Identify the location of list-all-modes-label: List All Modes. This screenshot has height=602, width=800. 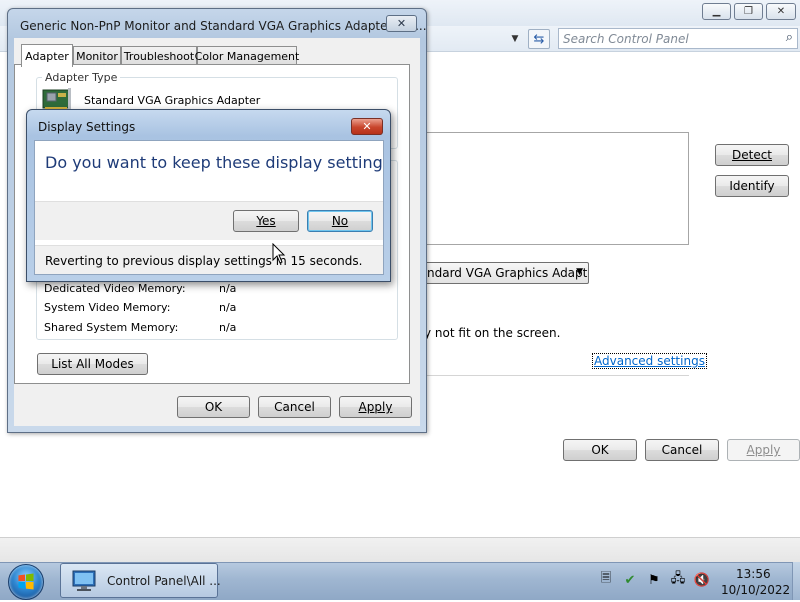
(92, 364).